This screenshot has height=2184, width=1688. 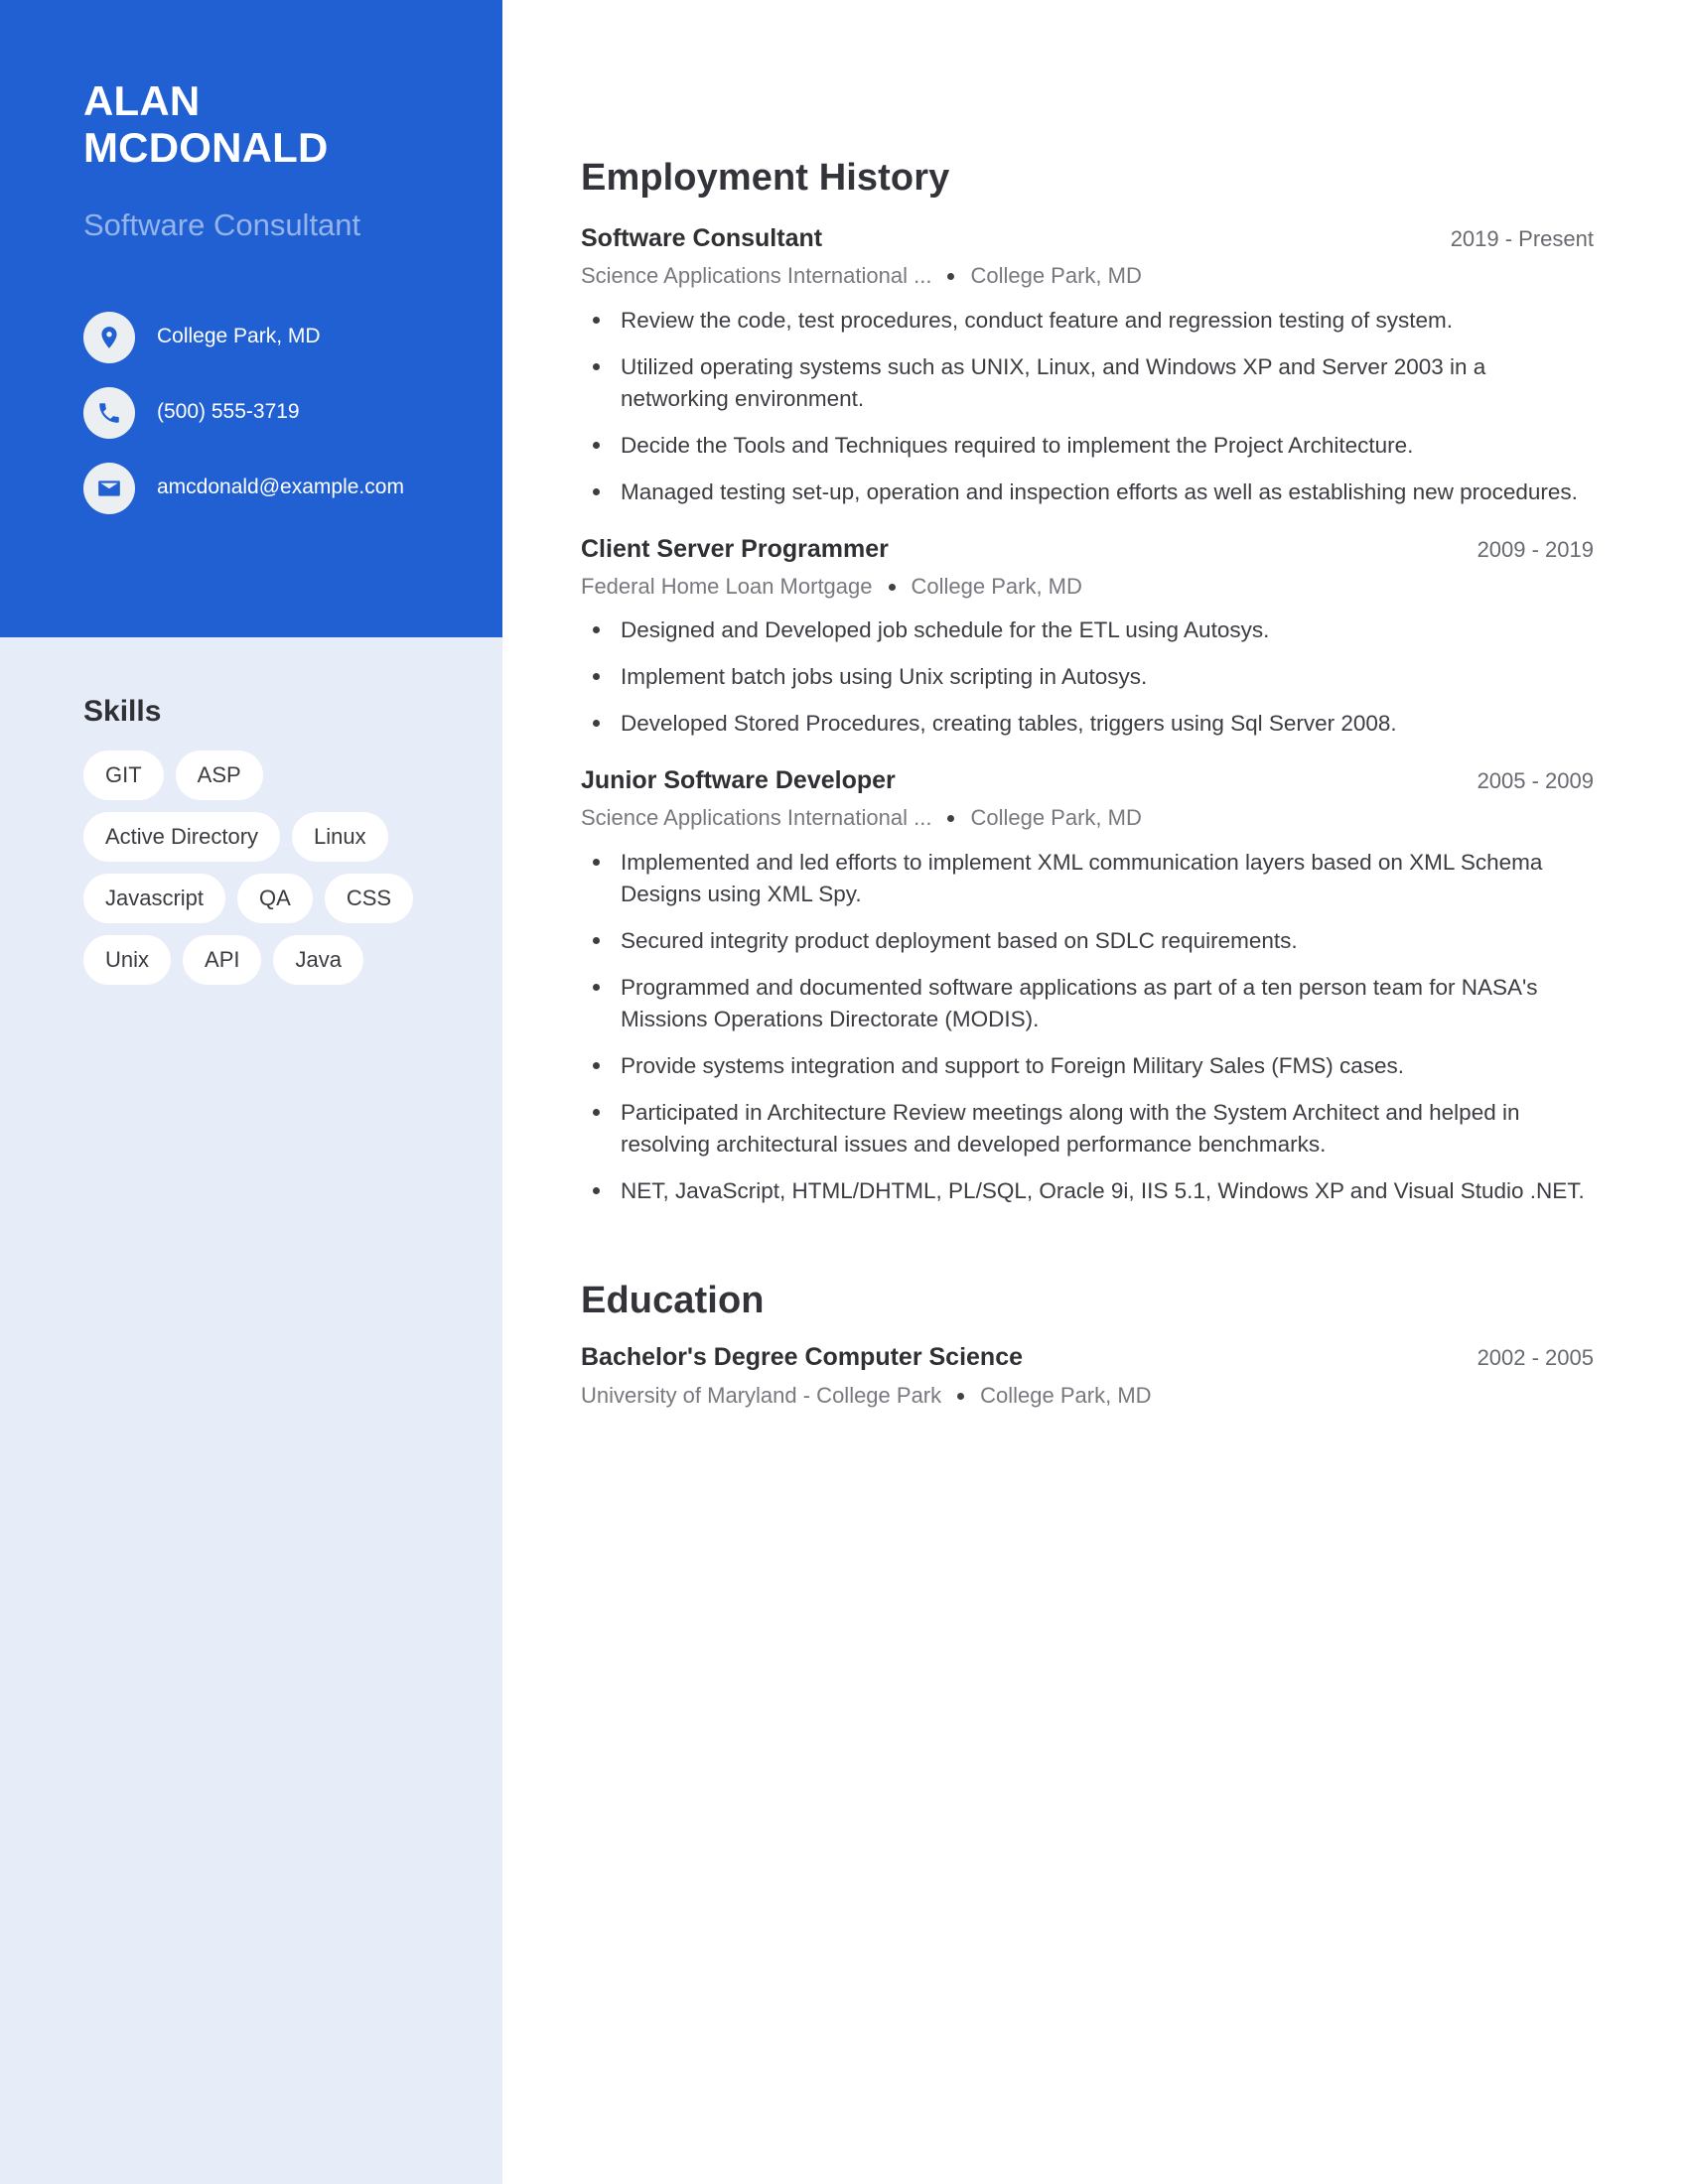 What do you see at coordinates (109, 413) in the screenshot?
I see `phone-icon` at bounding box center [109, 413].